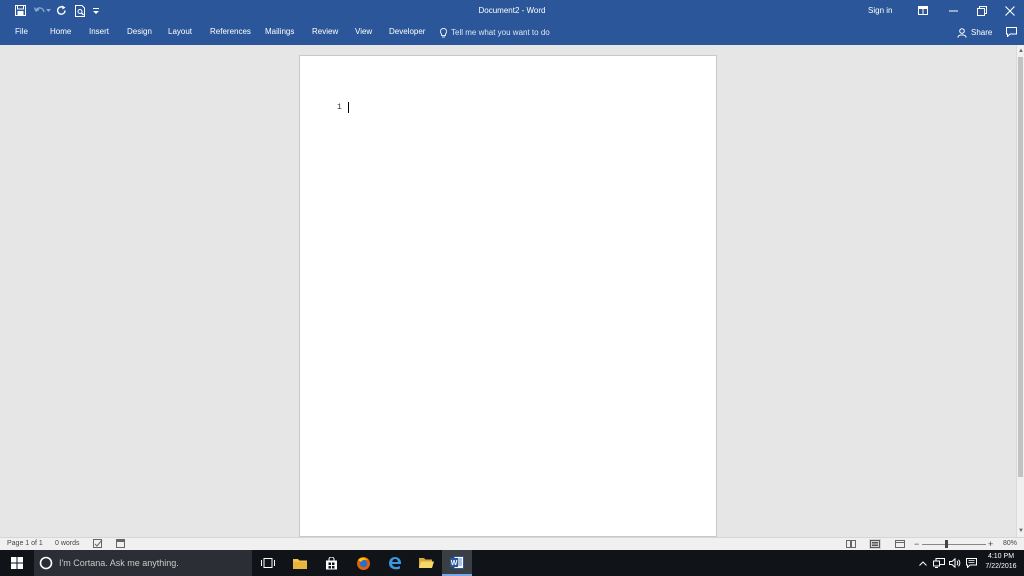  Describe the element at coordinates (60, 33) in the screenshot. I see `tab-home: Home` at that location.